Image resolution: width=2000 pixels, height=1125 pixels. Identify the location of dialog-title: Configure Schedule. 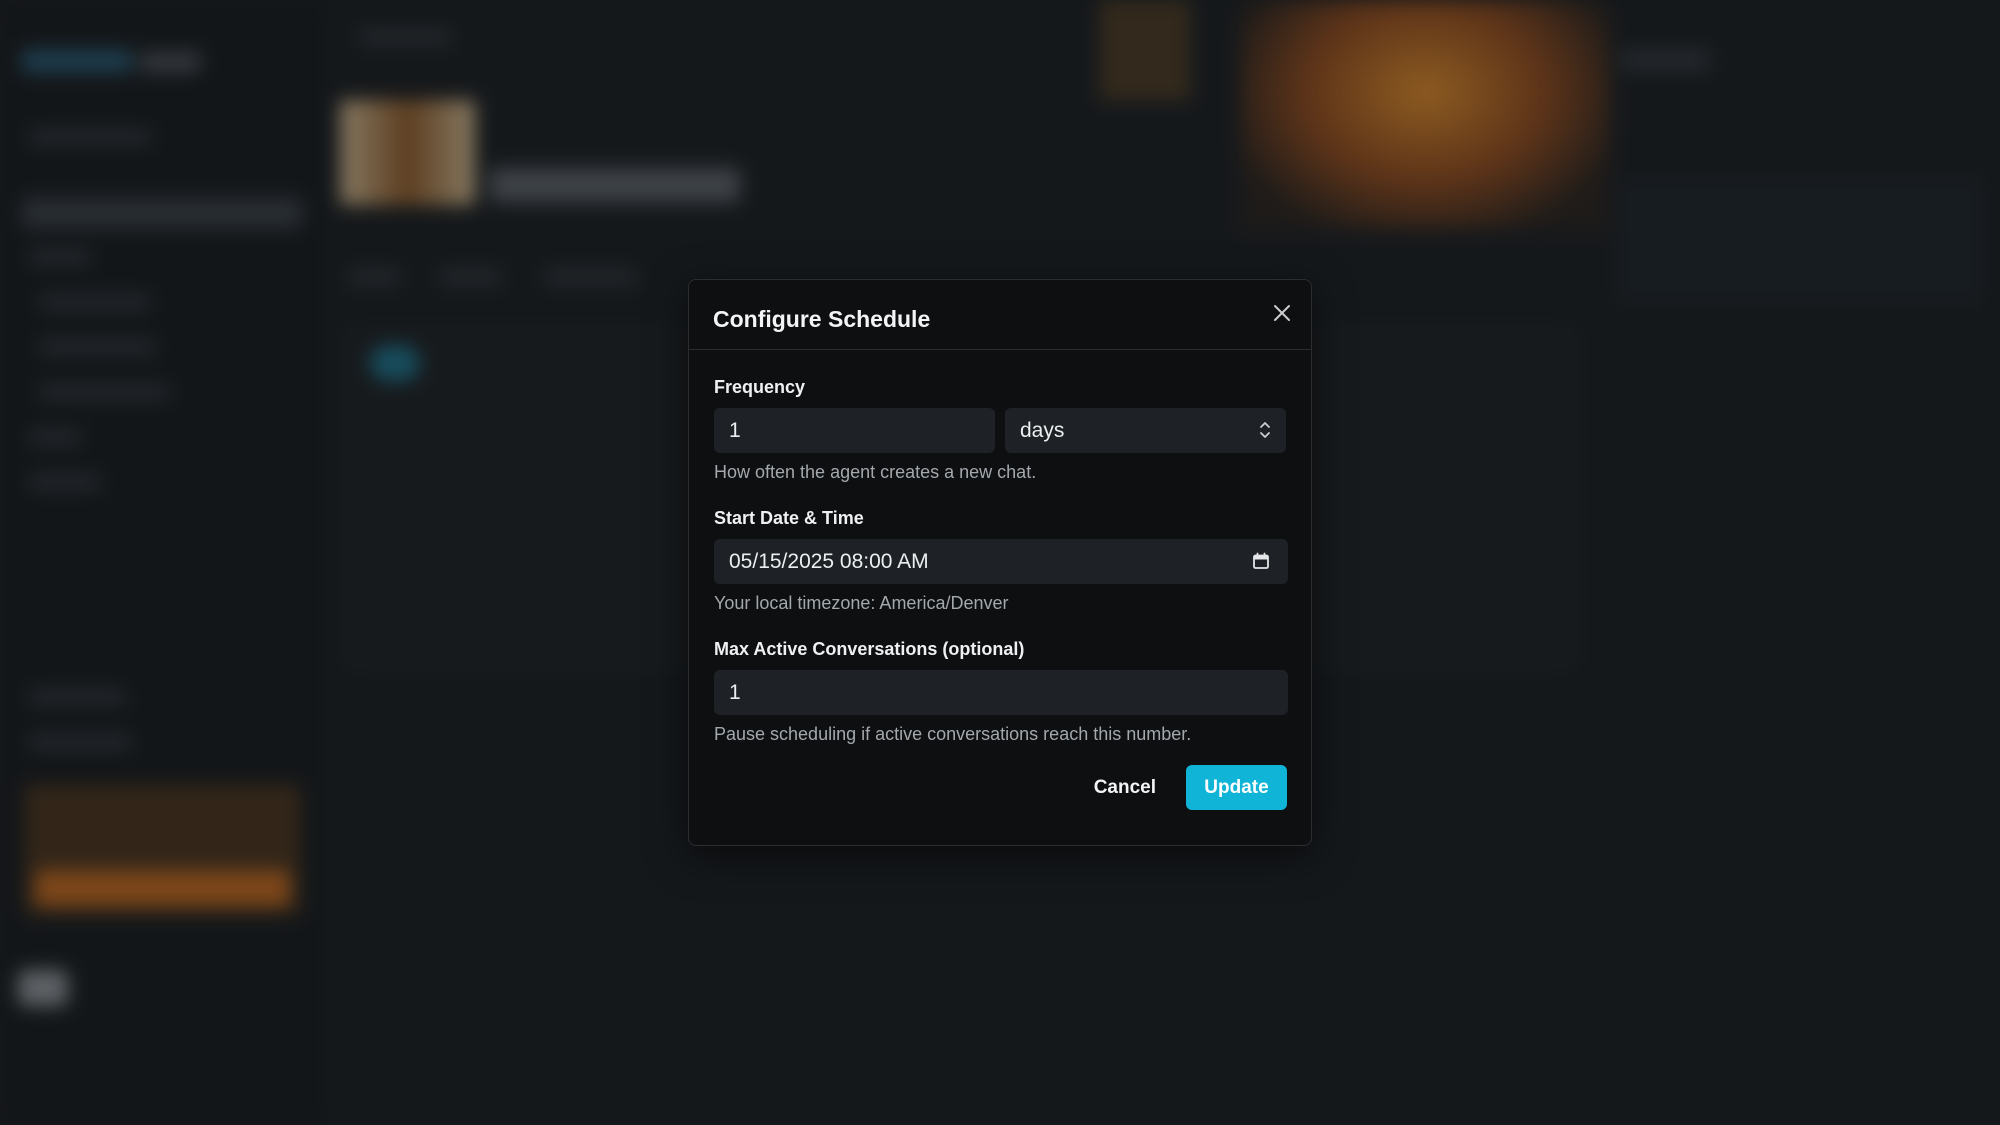
(822, 319).